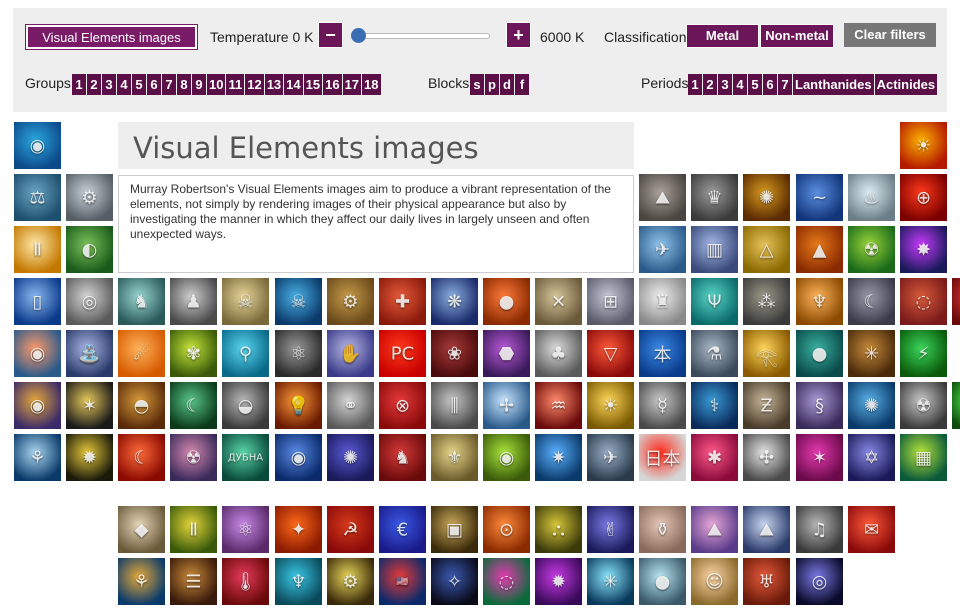 This screenshot has height=616, width=960. I want to click on group-filter-17: 17, so click(352, 84).